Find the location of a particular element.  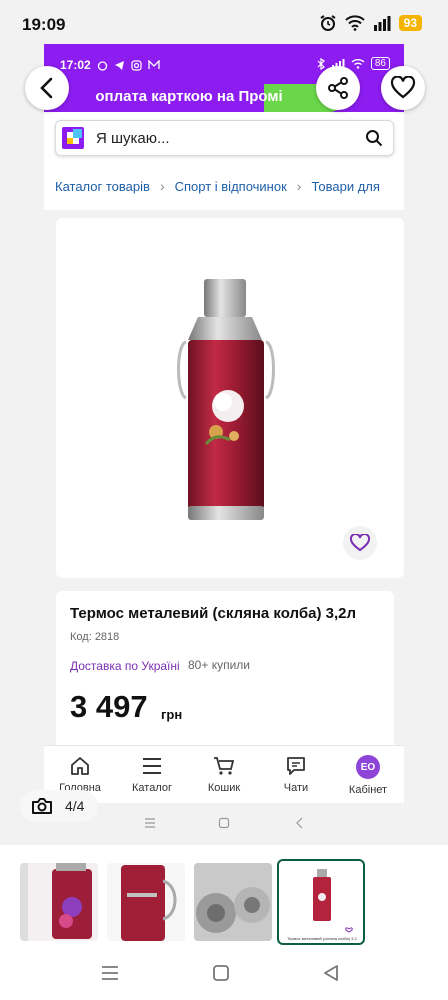

status-icons: 93 is located at coordinates (370, 23).